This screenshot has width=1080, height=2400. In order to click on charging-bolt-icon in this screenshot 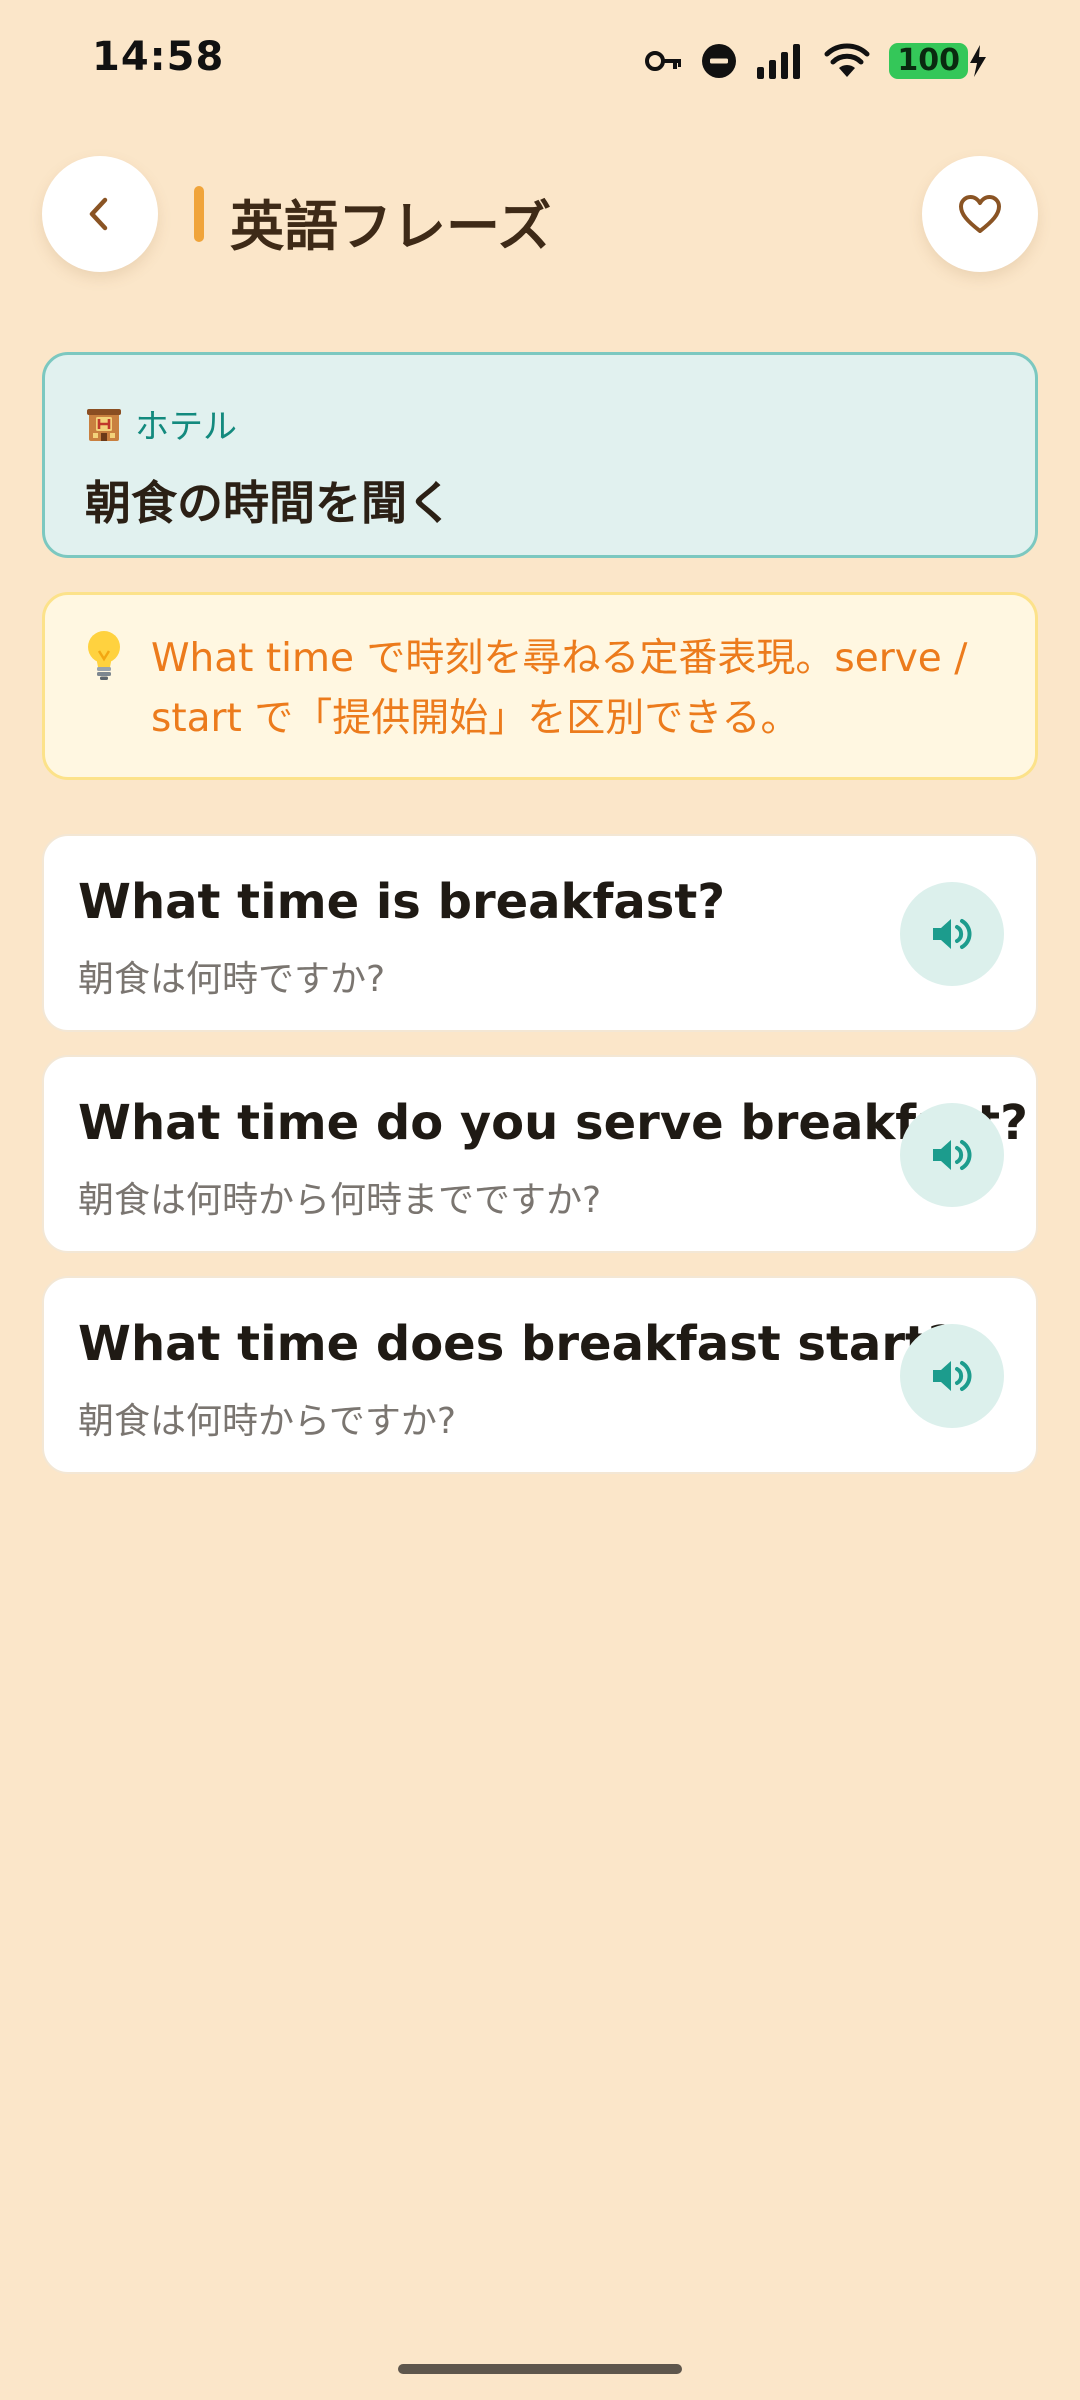, I will do `click(978, 61)`.